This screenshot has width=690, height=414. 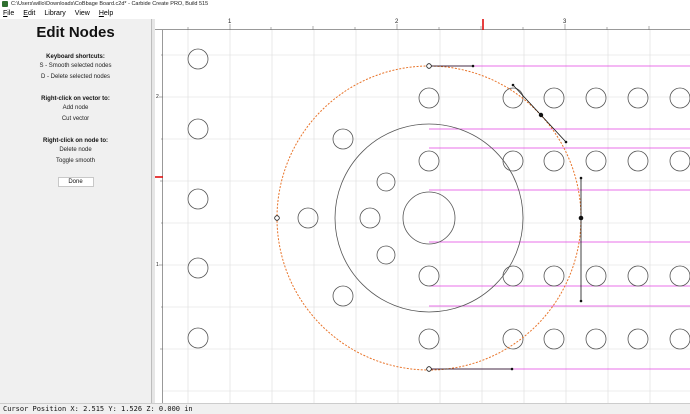 I want to click on hole-circles-left, so click(x=198, y=198).